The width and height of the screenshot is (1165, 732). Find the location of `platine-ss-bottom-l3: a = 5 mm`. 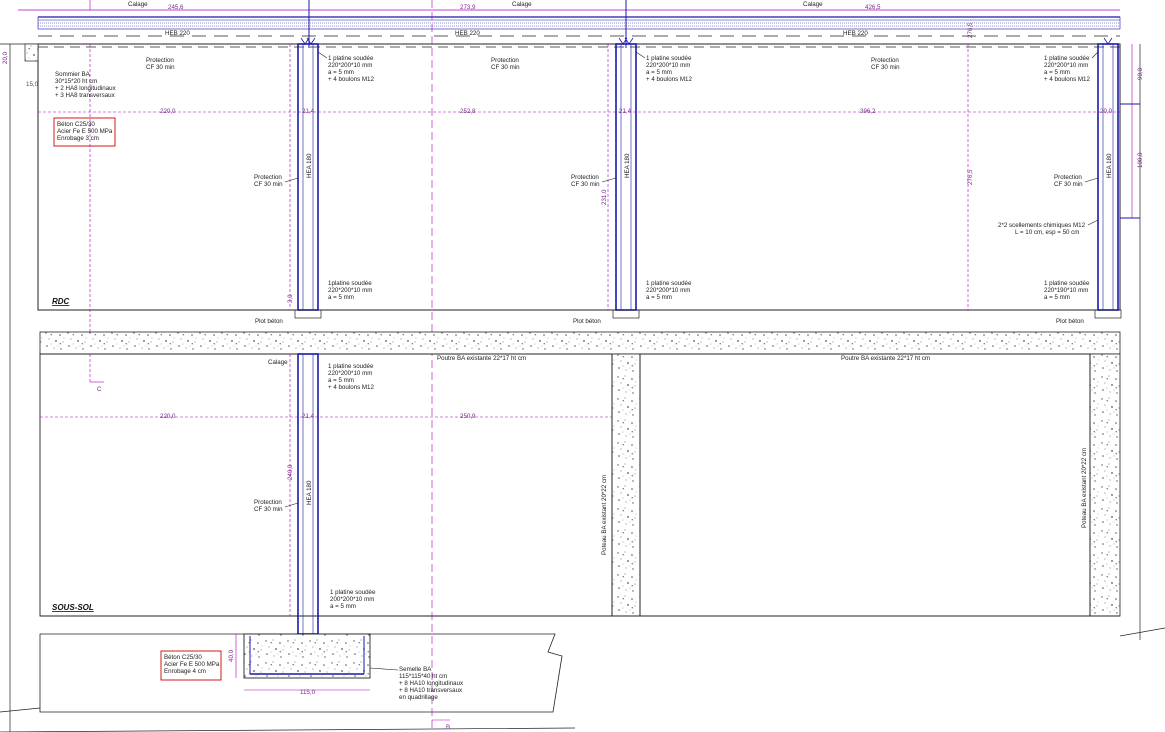

platine-ss-bottom-l3: a = 5 mm is located at coordinates (343, 606).